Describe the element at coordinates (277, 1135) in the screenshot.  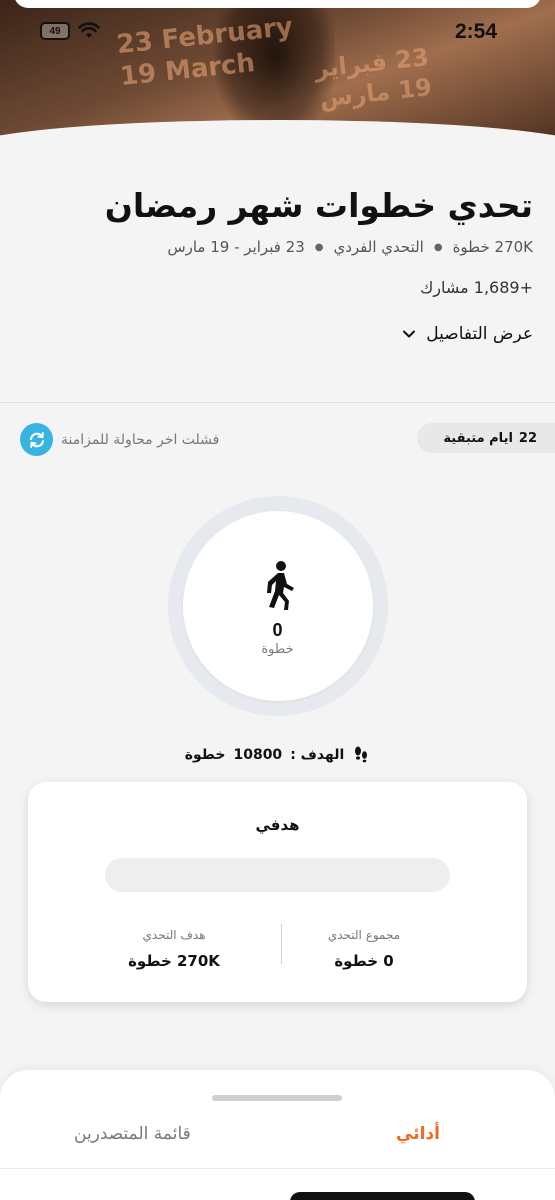
I see `bottom-sheet: أدائي قائمة المتصدرين` at that location.